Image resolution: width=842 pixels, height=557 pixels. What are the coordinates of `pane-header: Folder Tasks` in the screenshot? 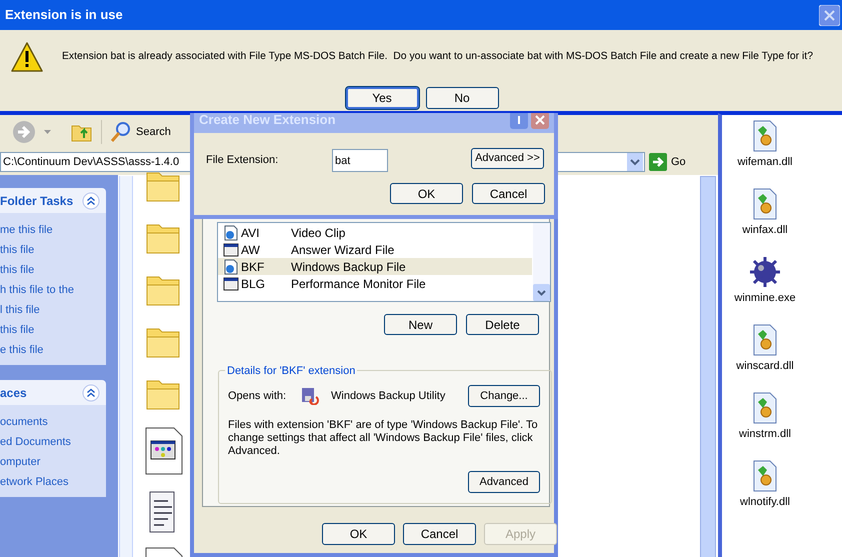 It's located at (53, 200).